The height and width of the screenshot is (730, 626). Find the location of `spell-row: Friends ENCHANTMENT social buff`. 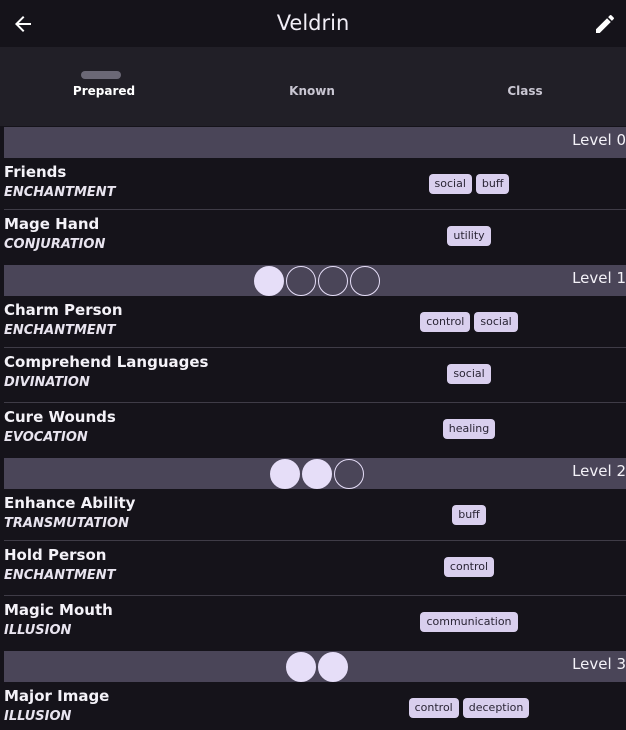

spell-row: Friends ENCHANTMENT social buff is located at coordinates (313, 184).